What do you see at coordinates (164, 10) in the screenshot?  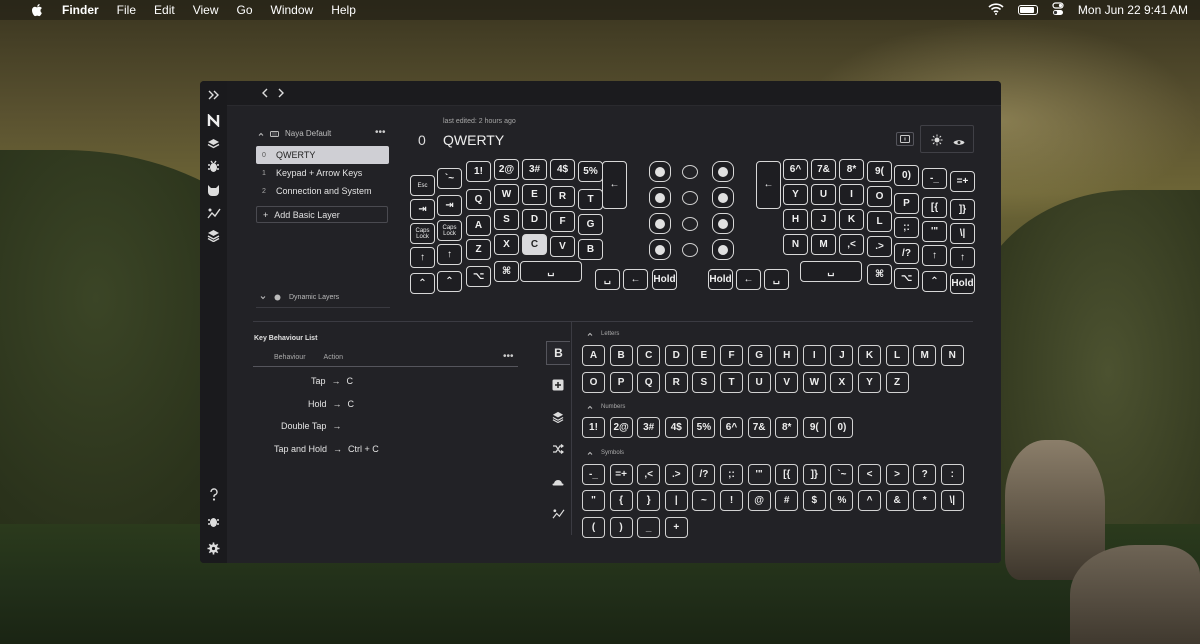 I see `menu-edit: Edit` at bounding box center [164, 10].